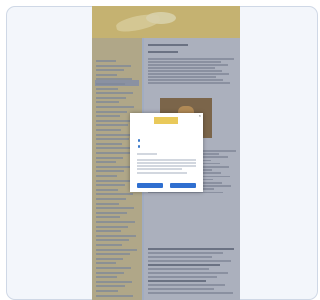  I want to click on close-icon: ×, so click(200, 116).